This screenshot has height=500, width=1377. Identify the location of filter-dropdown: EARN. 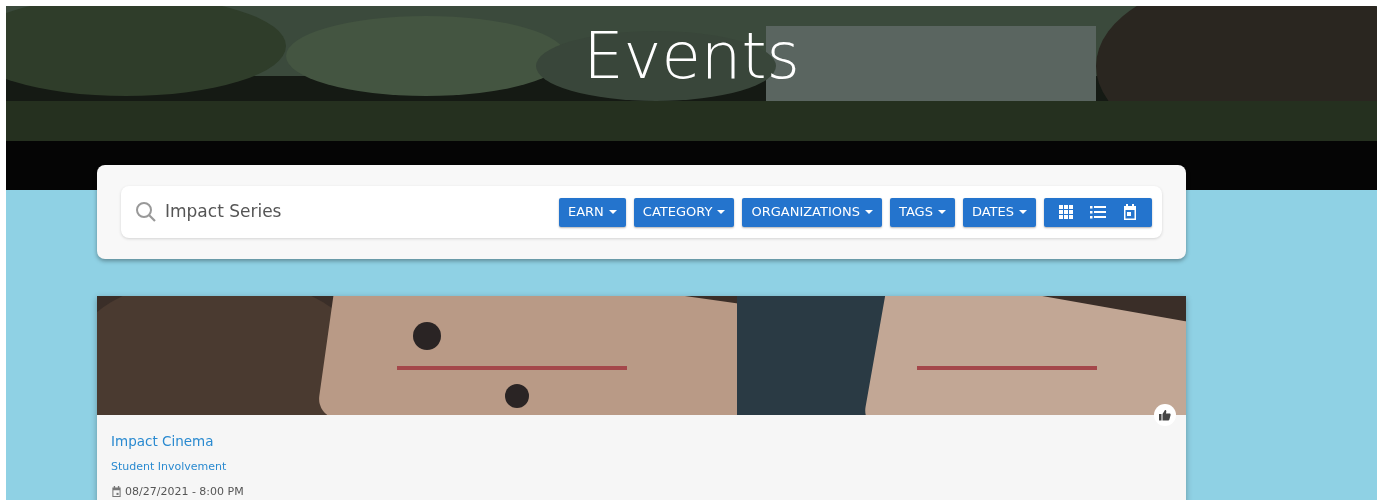
(592, 212).